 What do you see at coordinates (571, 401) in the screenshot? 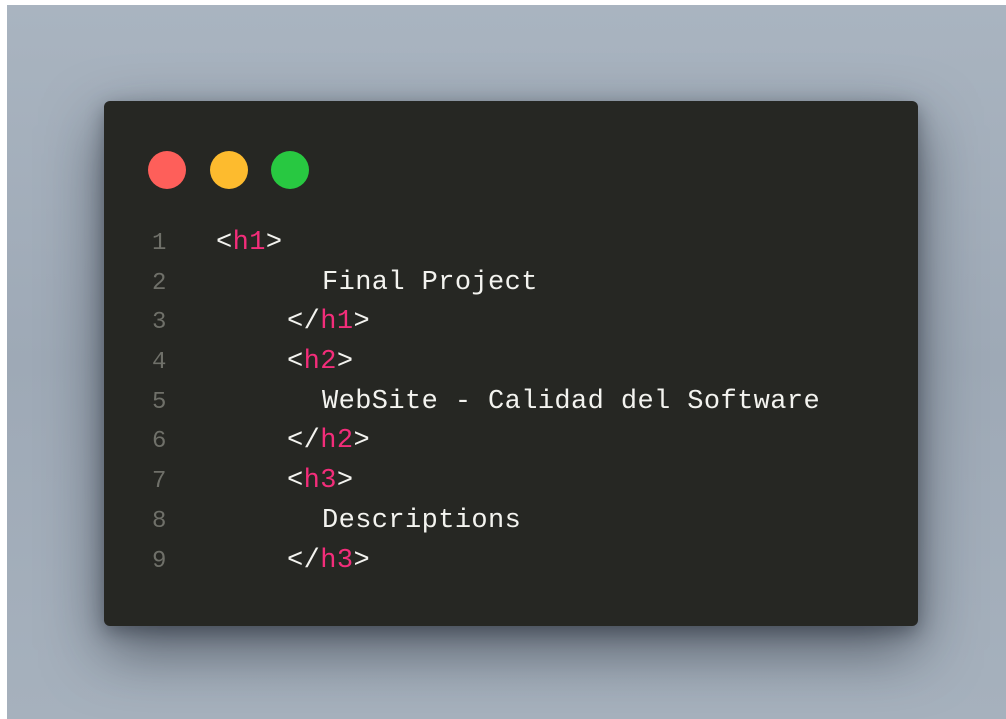
I see `code-text: WebSite - Calidad del Software` at bounding box center [571, 401].